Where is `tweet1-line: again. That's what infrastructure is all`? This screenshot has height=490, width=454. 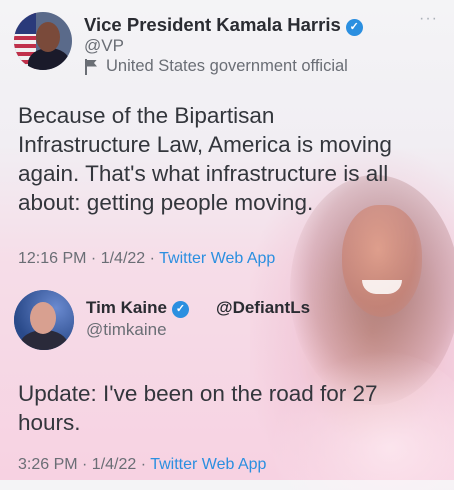 tweet1-line: again. That's what infrastructure is all is located at coordinates (203, 173).